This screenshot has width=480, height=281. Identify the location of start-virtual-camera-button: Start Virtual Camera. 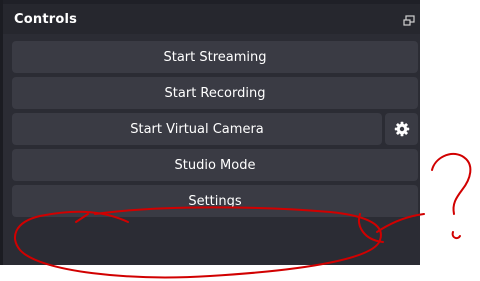
(197, 129).